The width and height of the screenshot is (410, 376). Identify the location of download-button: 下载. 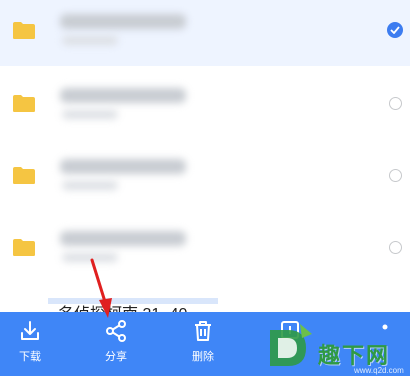
(30, 344).